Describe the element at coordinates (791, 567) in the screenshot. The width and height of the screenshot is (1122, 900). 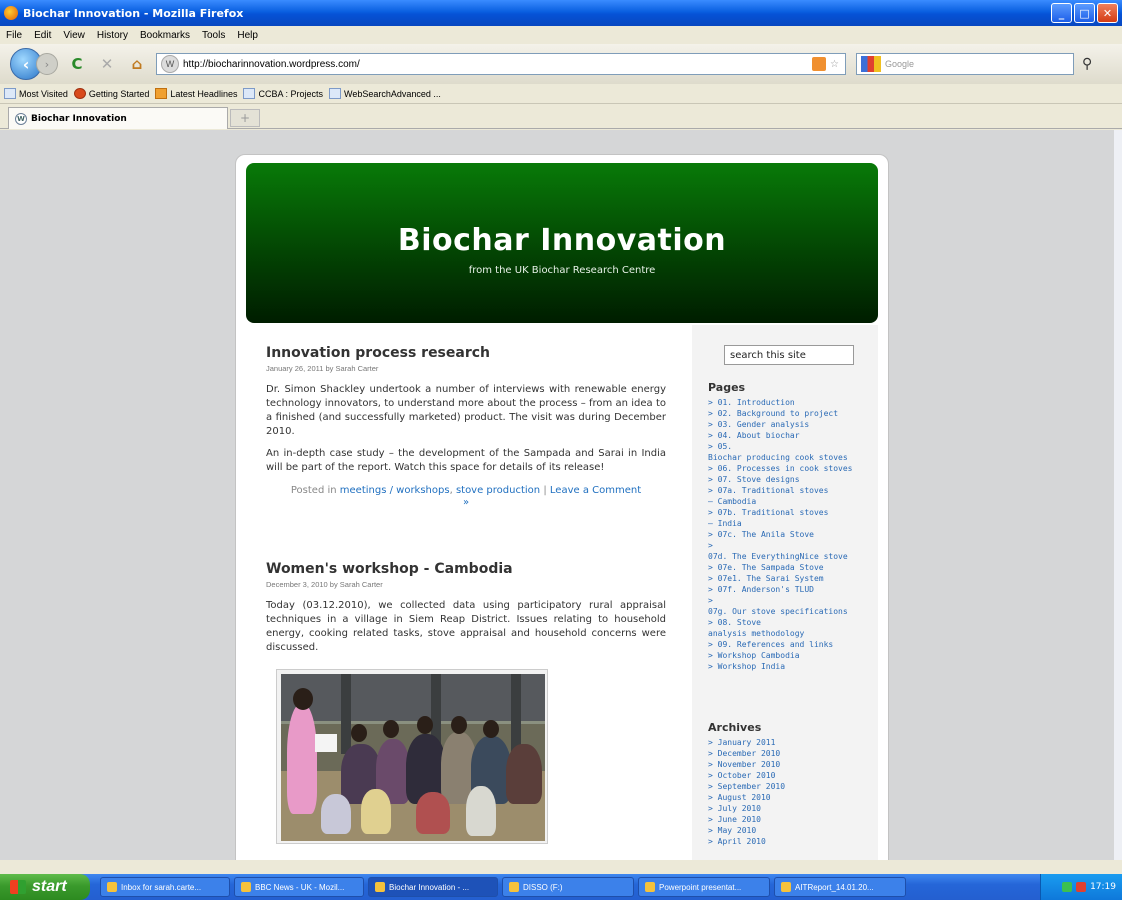
I see `sidebar-page-link: > 07e. The Sampada Stove` at that location.